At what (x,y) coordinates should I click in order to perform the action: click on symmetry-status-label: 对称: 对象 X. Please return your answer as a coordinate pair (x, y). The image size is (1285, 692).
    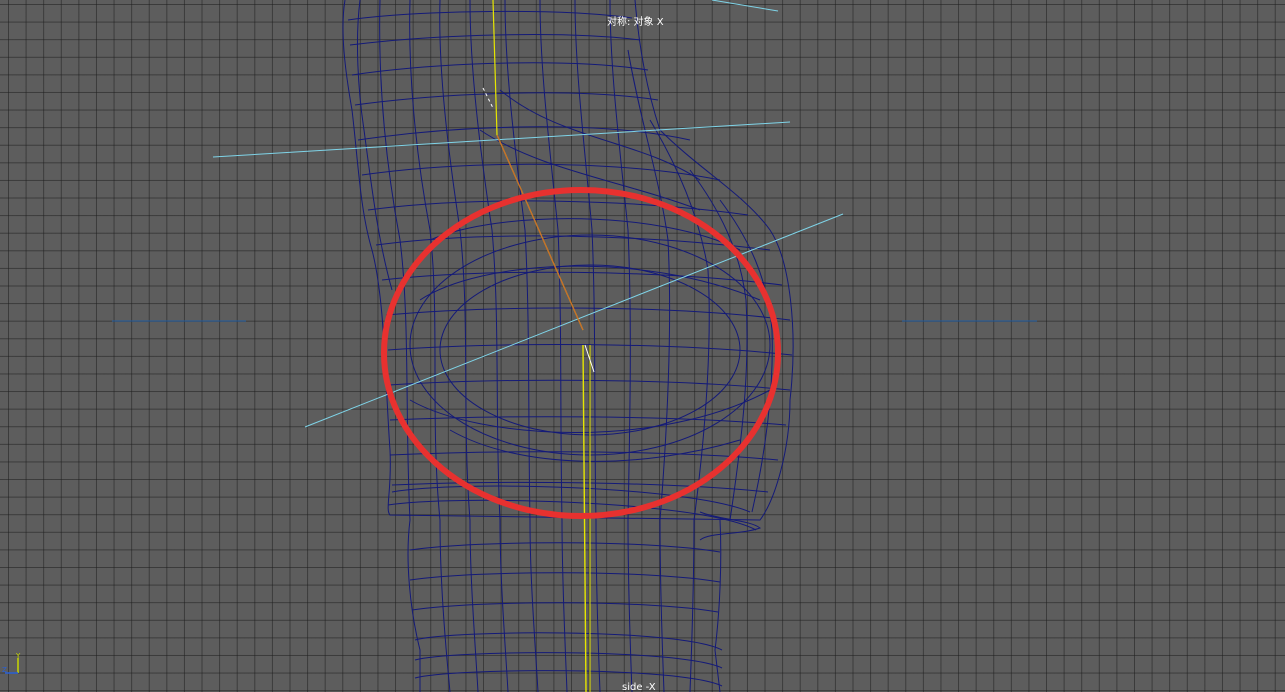
    Looking at the image, I should click on (635, 22).